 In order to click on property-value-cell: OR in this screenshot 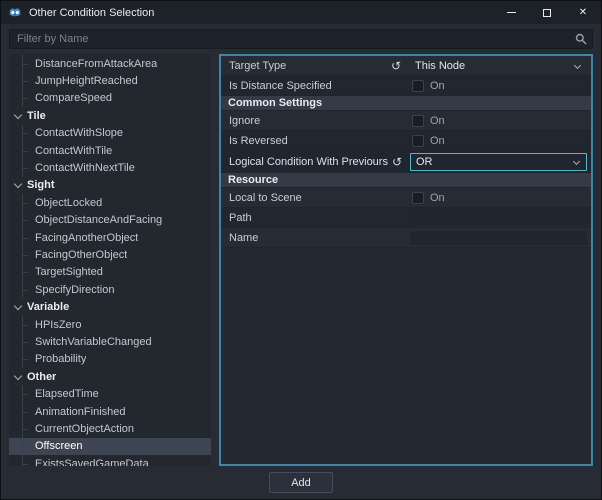, I will do `click(498, 161)`.